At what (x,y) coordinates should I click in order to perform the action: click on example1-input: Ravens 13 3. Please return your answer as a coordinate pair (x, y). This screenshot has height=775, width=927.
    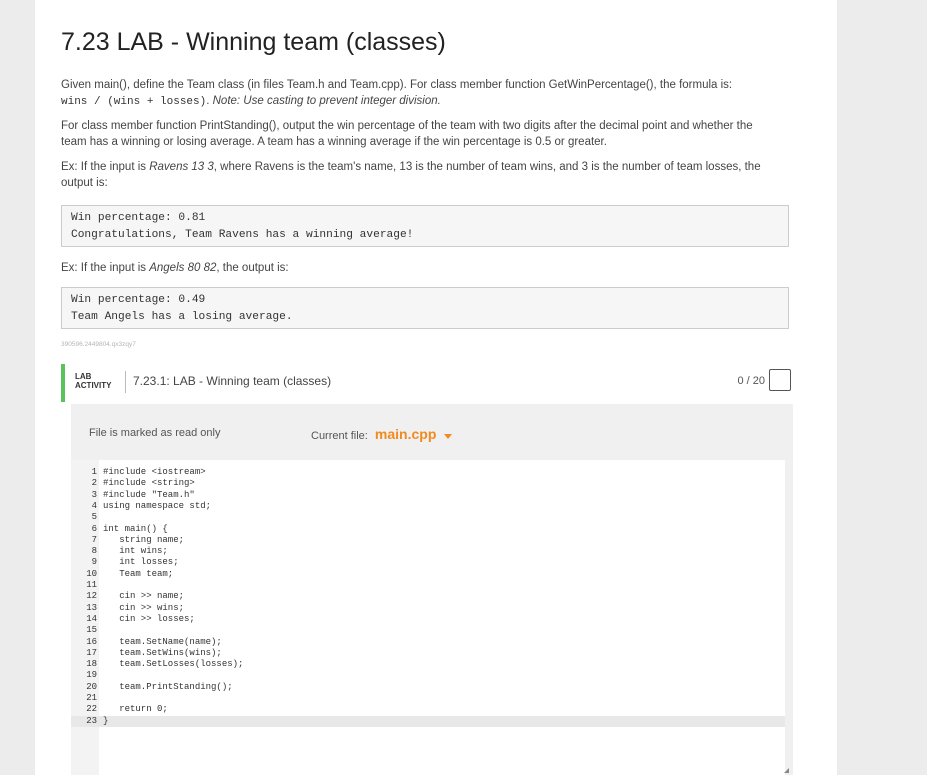
    Looking at the image, I should click on (181, 167).